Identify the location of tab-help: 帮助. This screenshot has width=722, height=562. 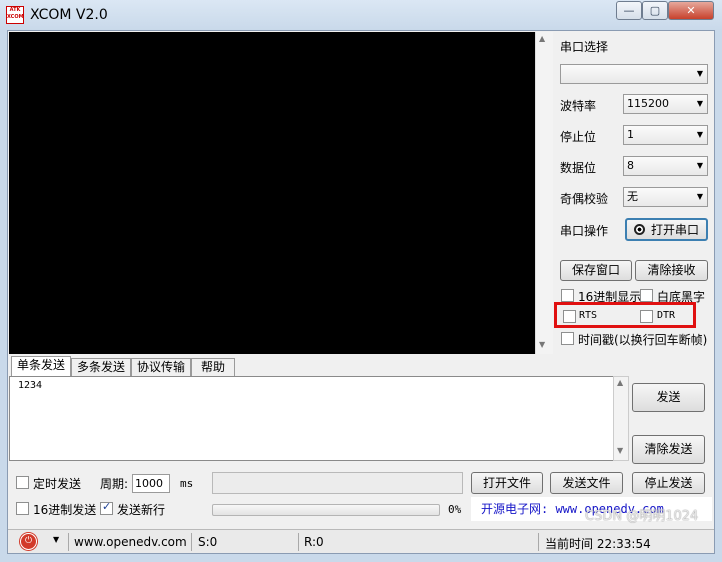
(213, 367).